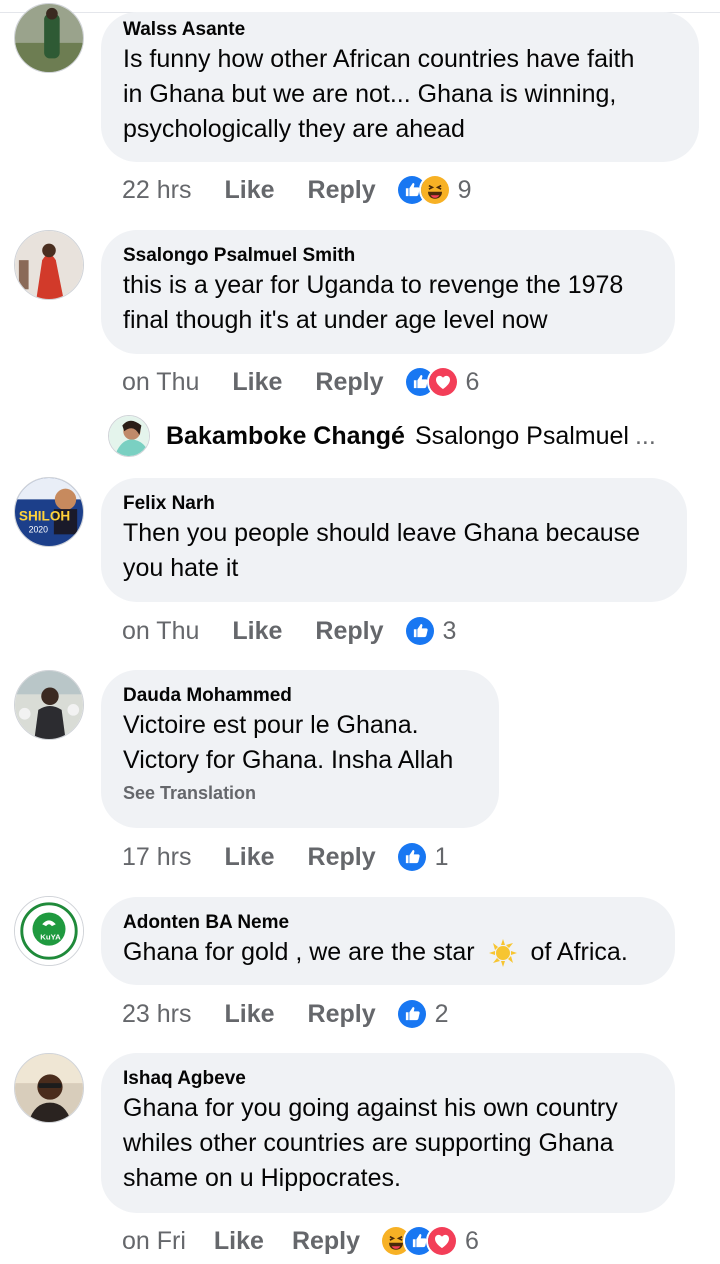 Image resolution: width=720 pixels, height=1264 pixels. I want to click on see-translation-link: See Translation, so click(300, 793).